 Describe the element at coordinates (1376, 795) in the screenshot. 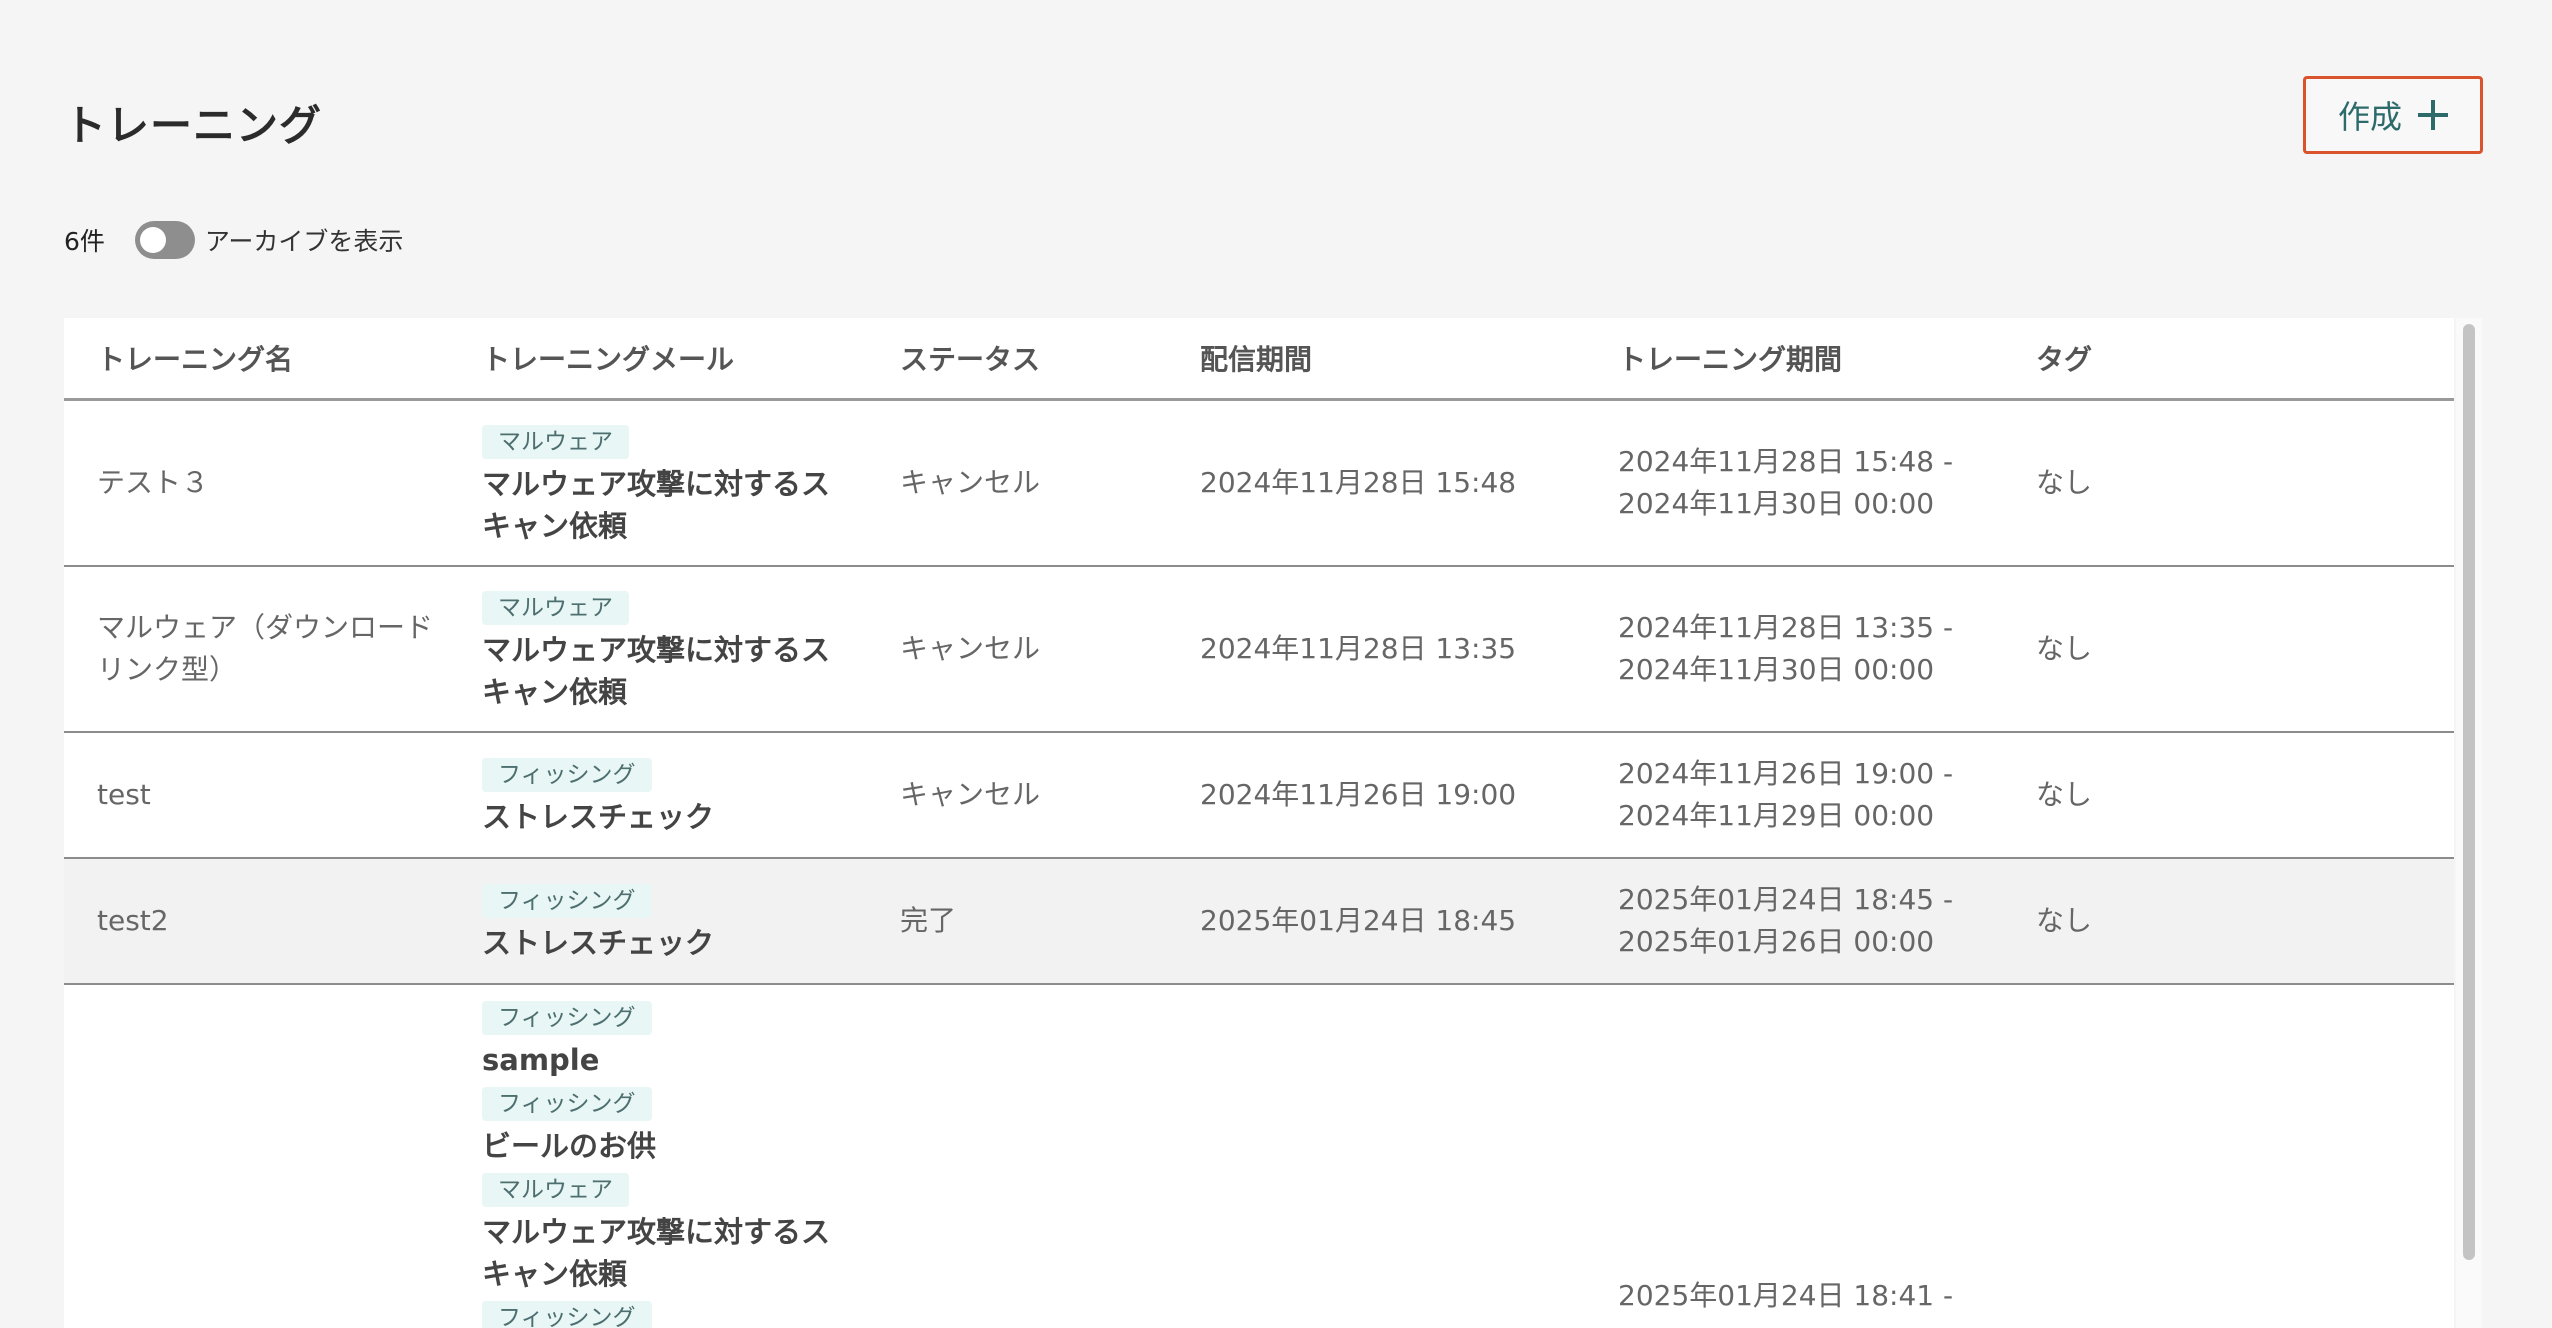

I see `cell-distribution: 2024年11月26日 19:00` at that location.